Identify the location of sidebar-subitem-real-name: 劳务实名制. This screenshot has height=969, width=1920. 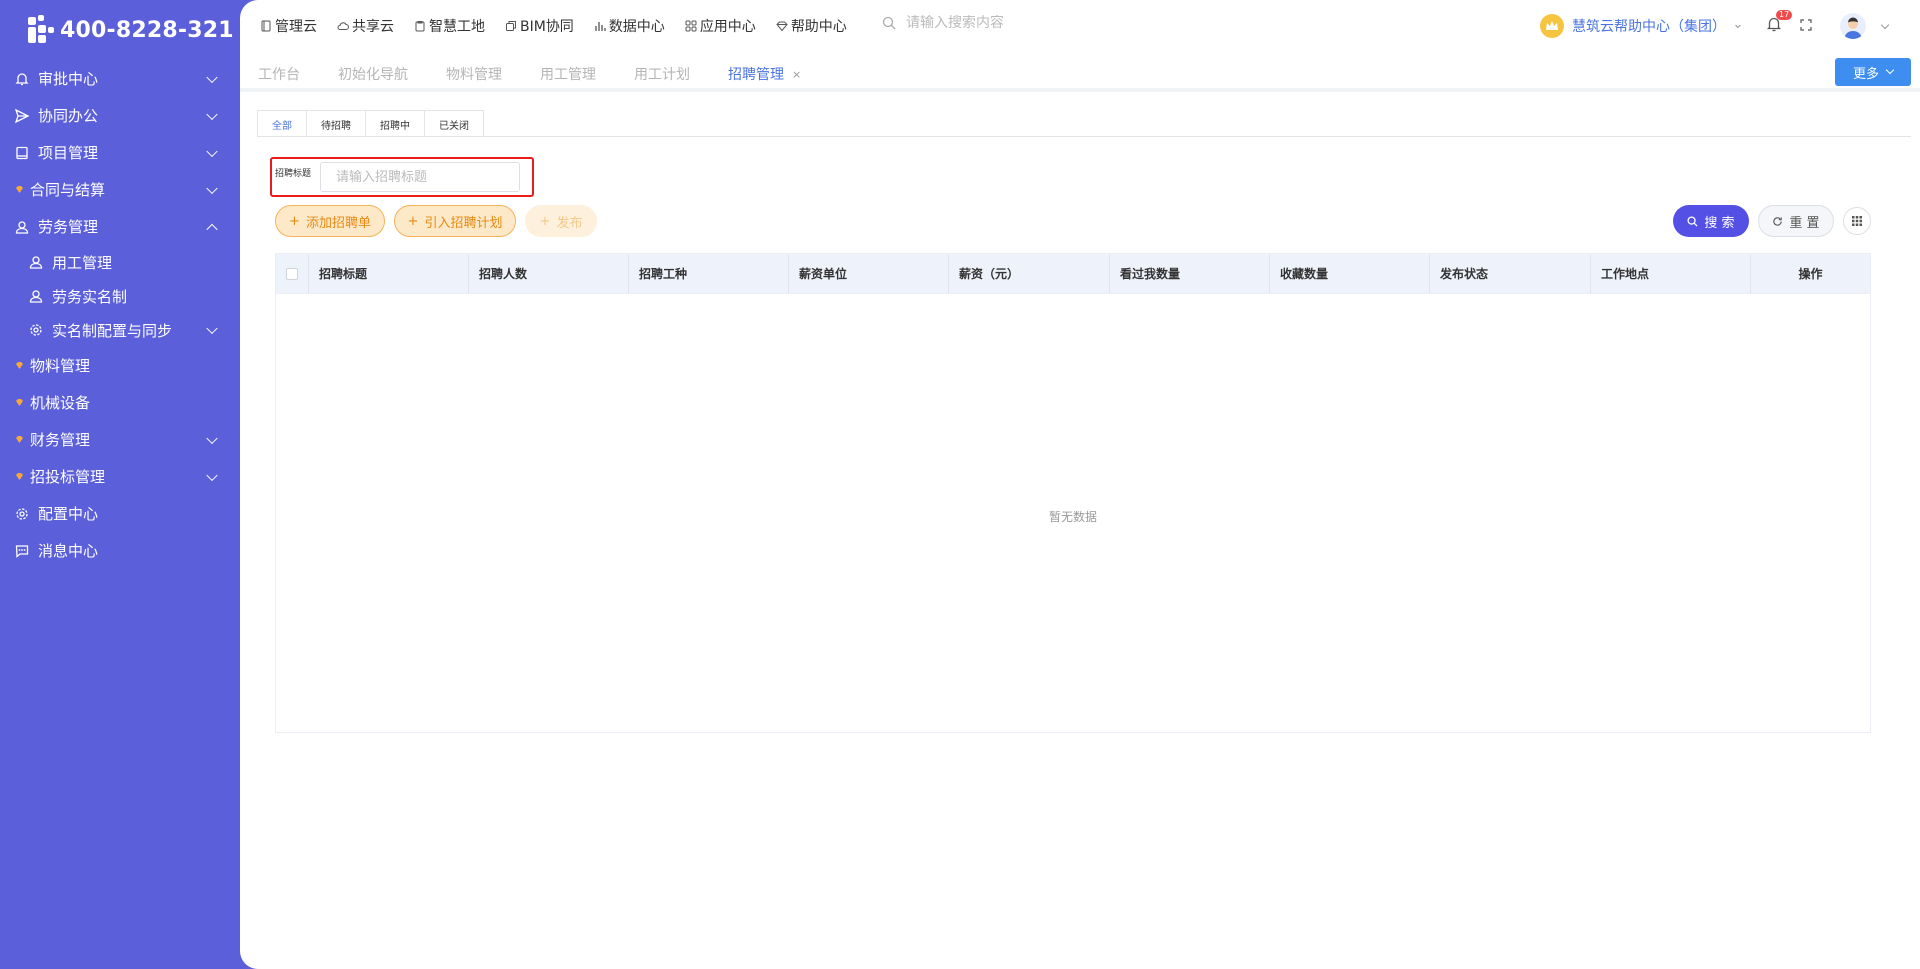
(120, 296).